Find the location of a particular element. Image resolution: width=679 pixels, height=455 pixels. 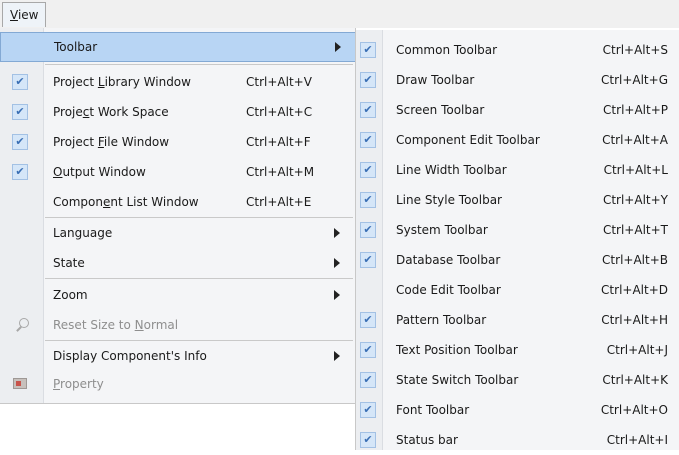

submenu-item-shortcut: Ctrl+Alt+T is located at coordinates (635, 230).